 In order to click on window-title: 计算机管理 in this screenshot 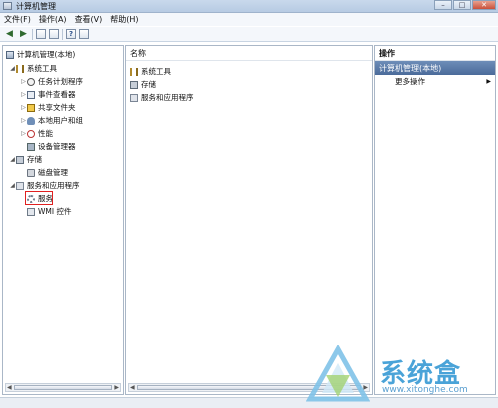, I will do `click(36, 6)`.